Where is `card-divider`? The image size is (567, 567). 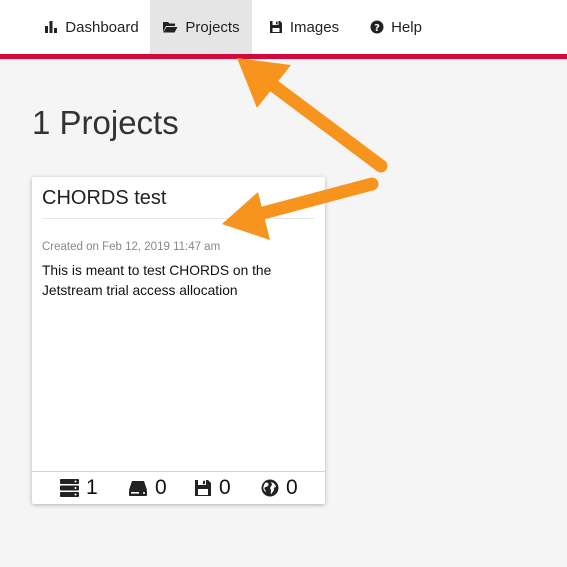 card-divider is located at coordinates (178, 218).